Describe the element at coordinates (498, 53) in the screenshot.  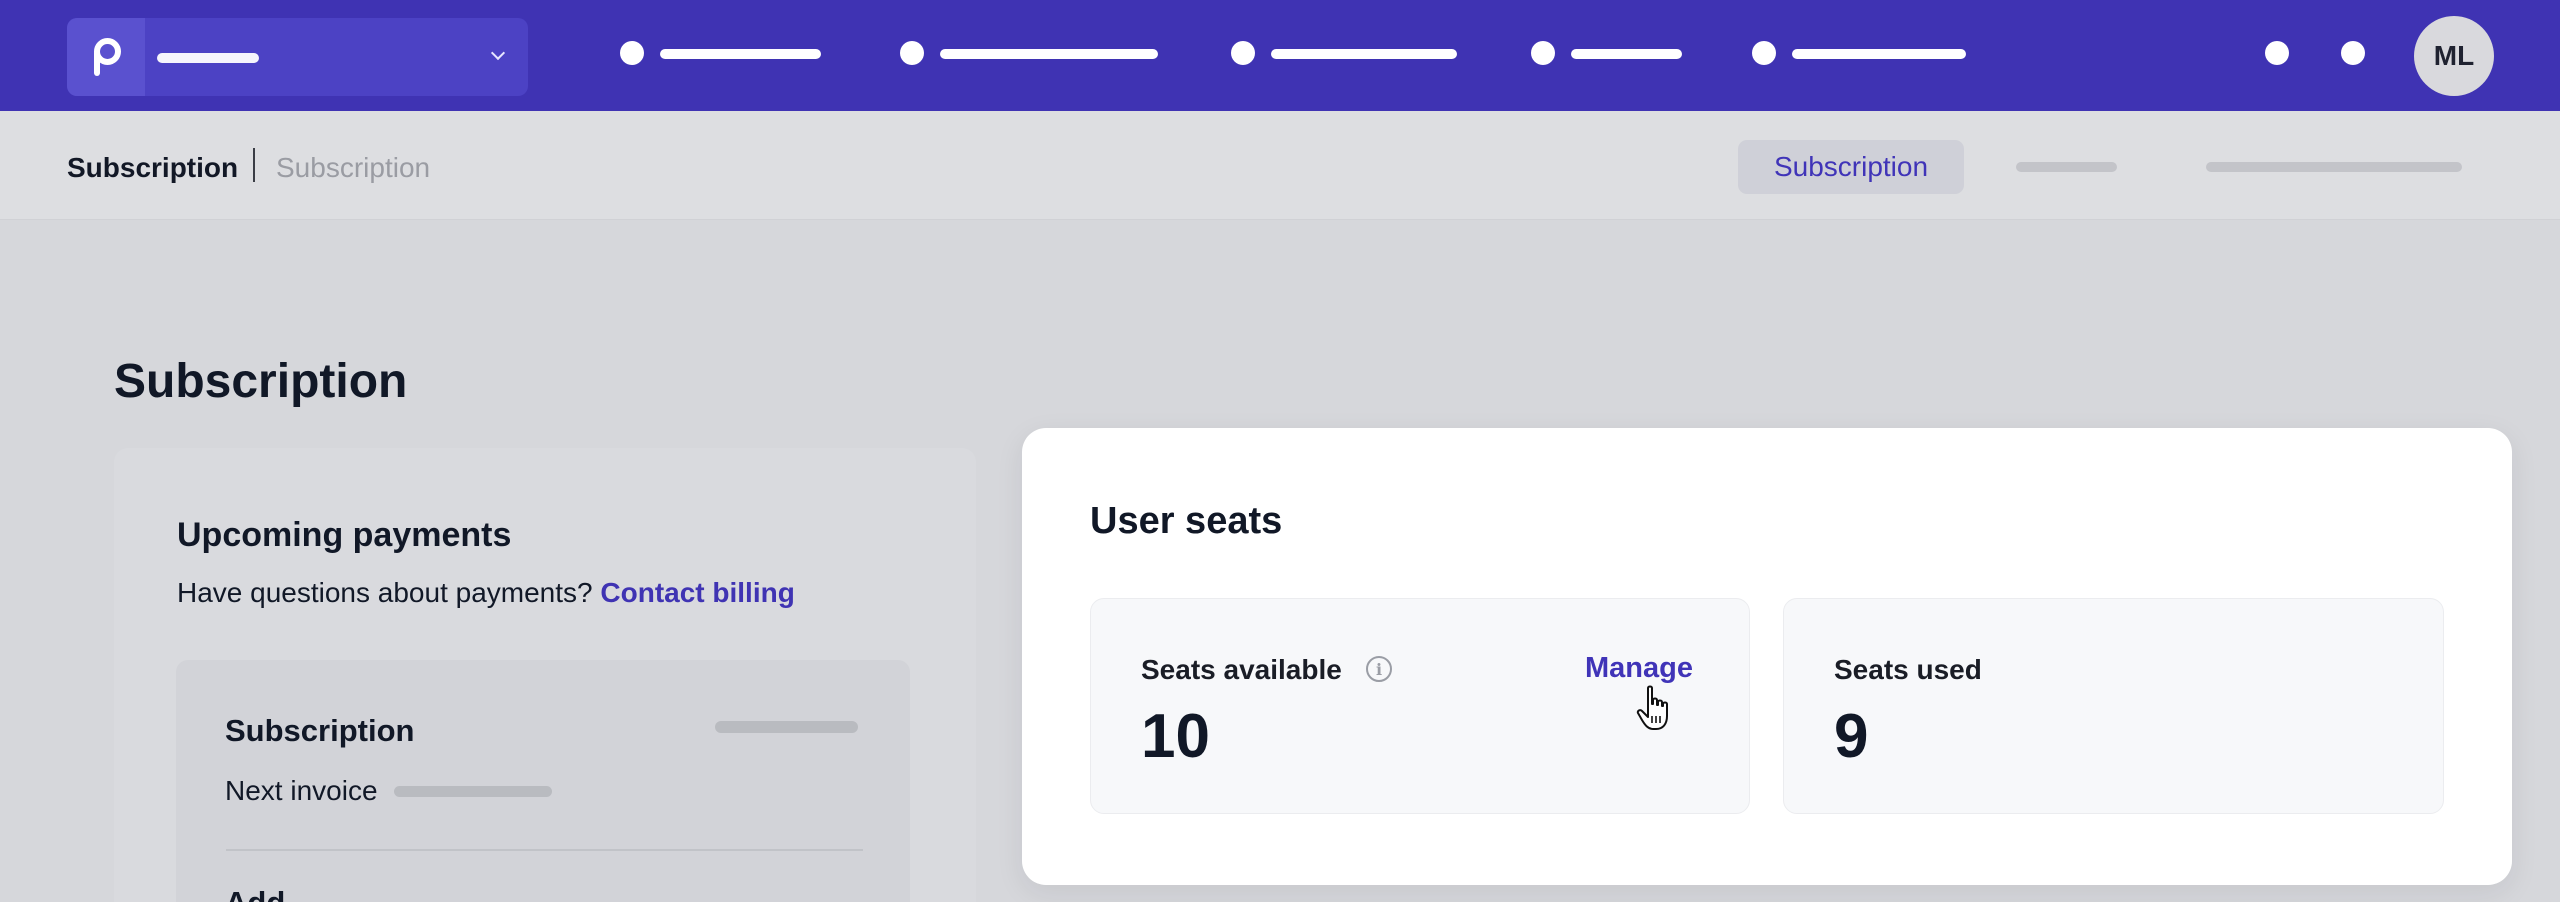
I see `chevron-down-icon` at that location.